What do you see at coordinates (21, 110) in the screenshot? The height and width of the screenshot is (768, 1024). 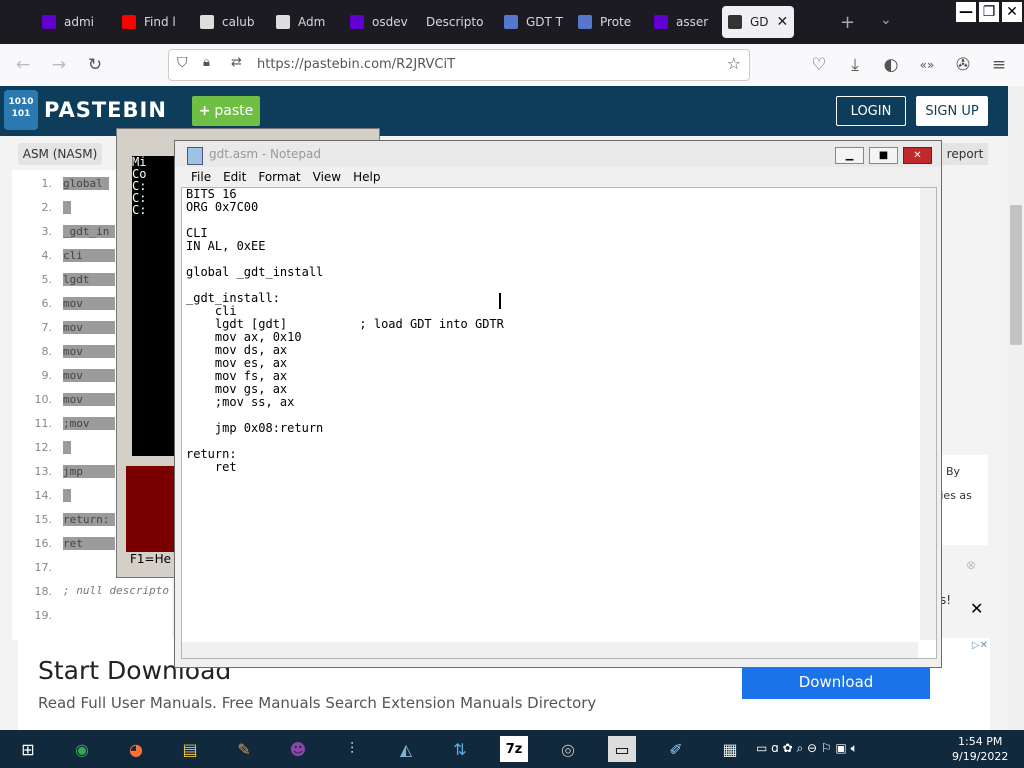 I see `pastebin-logo: 1010 101` at bounding box center [21, 110].